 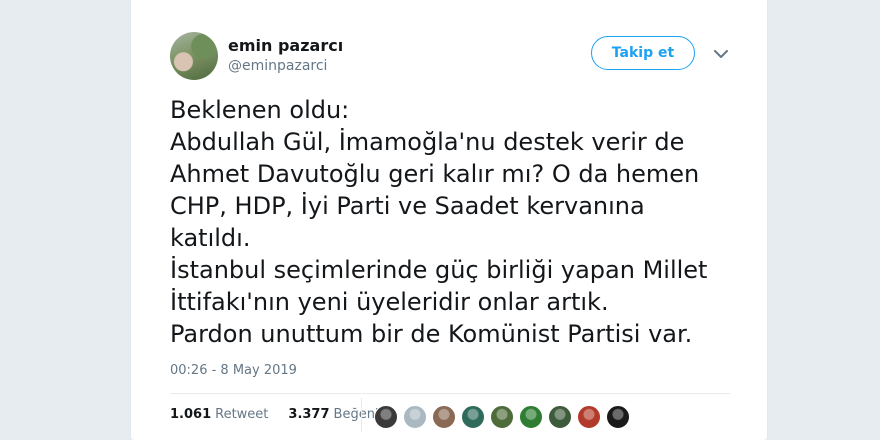 What do you see at coordinates (721, 54) in the screenshot?
I see `chevron-down-icon` at bounding box center [721, 54].